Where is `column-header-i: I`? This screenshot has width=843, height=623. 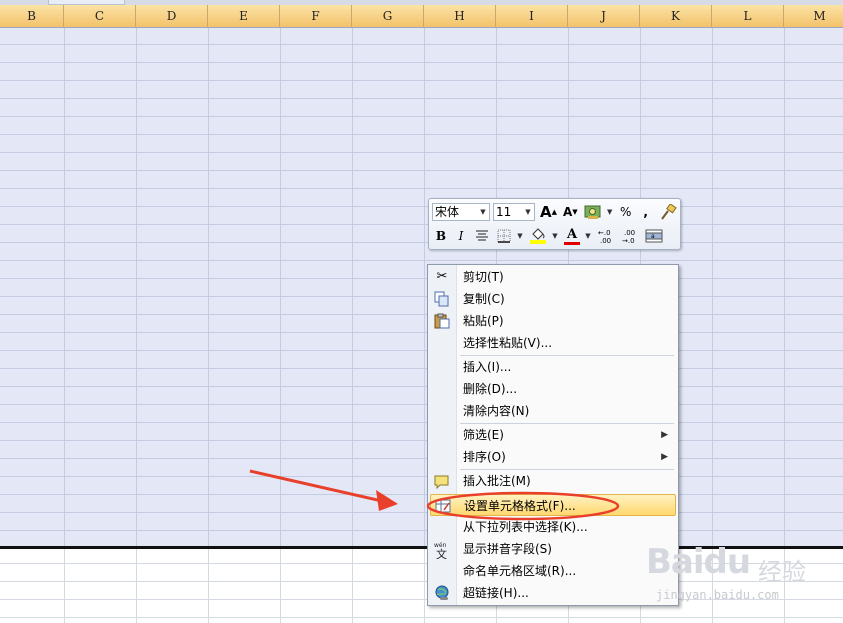
column-header-i: I is located at coordinates (532, 16).